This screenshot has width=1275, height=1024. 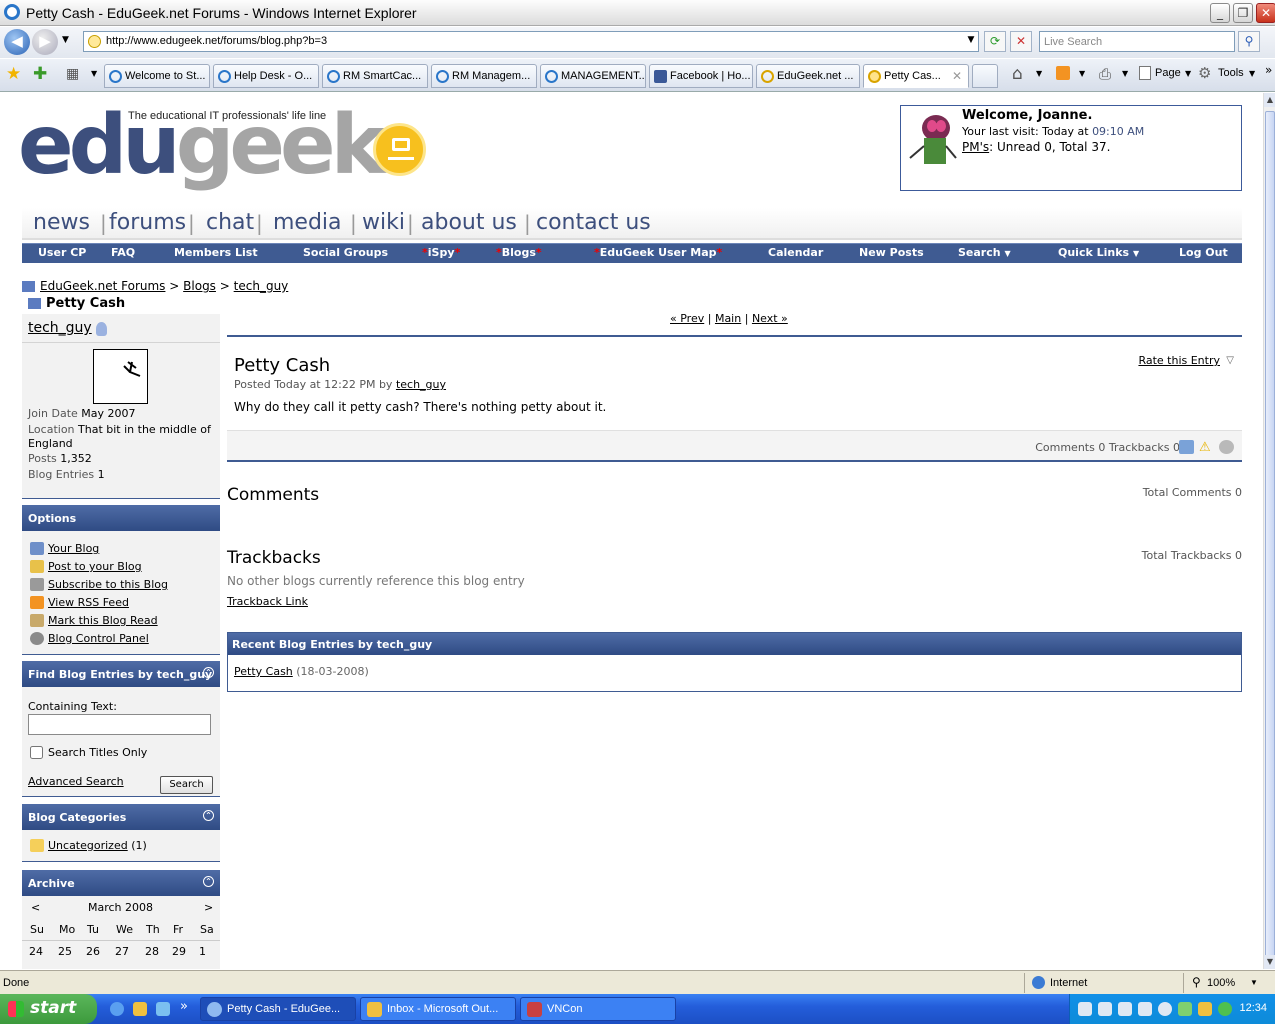 I want to click on tab-active: Petty Cas... ✕, so click(x=916, y=76).